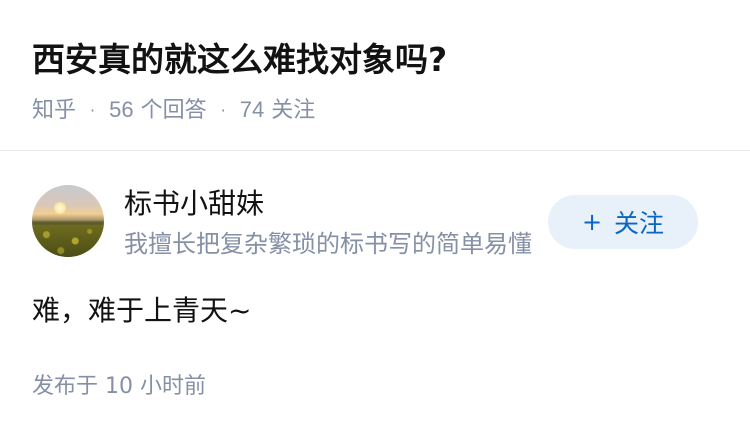 Image resolution: width=750 pixels, height=438 pixels. I want to click on follower-count: 74 关注, so click(278, 110).